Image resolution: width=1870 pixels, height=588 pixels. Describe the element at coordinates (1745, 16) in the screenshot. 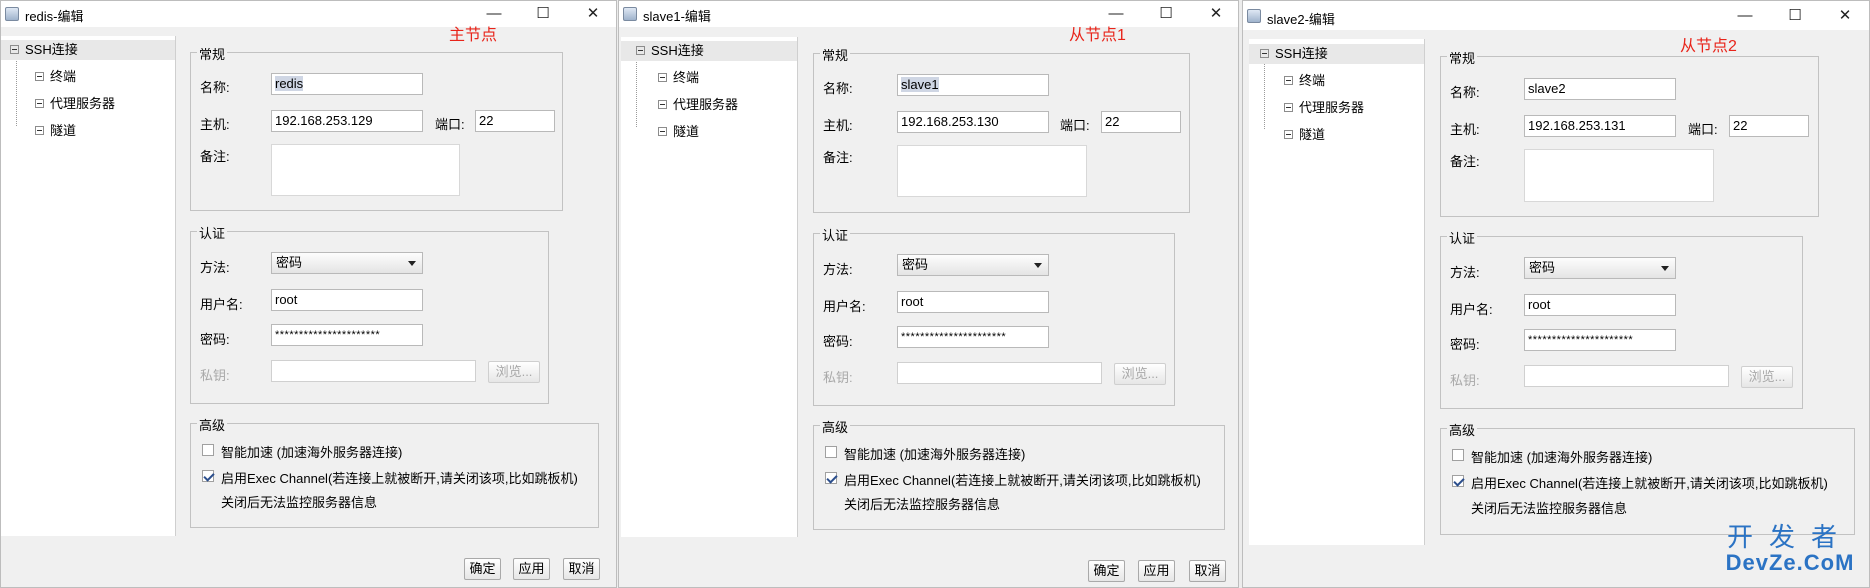

I see `minimize-button: —` at that location.